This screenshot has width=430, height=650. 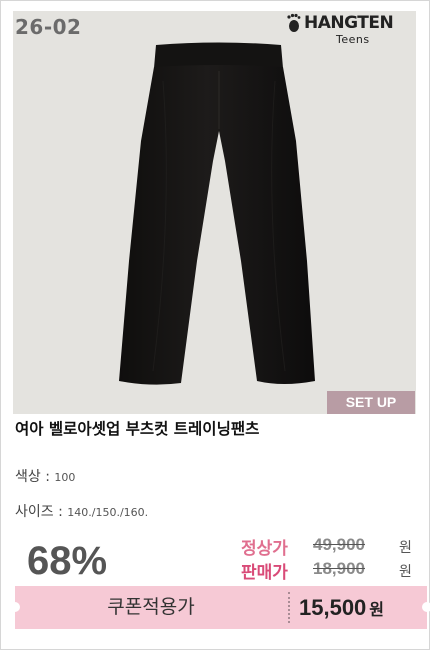 What do you see at coordinates (67, 561) in the screenshot?
I see `discount-rate: 68%` at bounding box center [67, 561].